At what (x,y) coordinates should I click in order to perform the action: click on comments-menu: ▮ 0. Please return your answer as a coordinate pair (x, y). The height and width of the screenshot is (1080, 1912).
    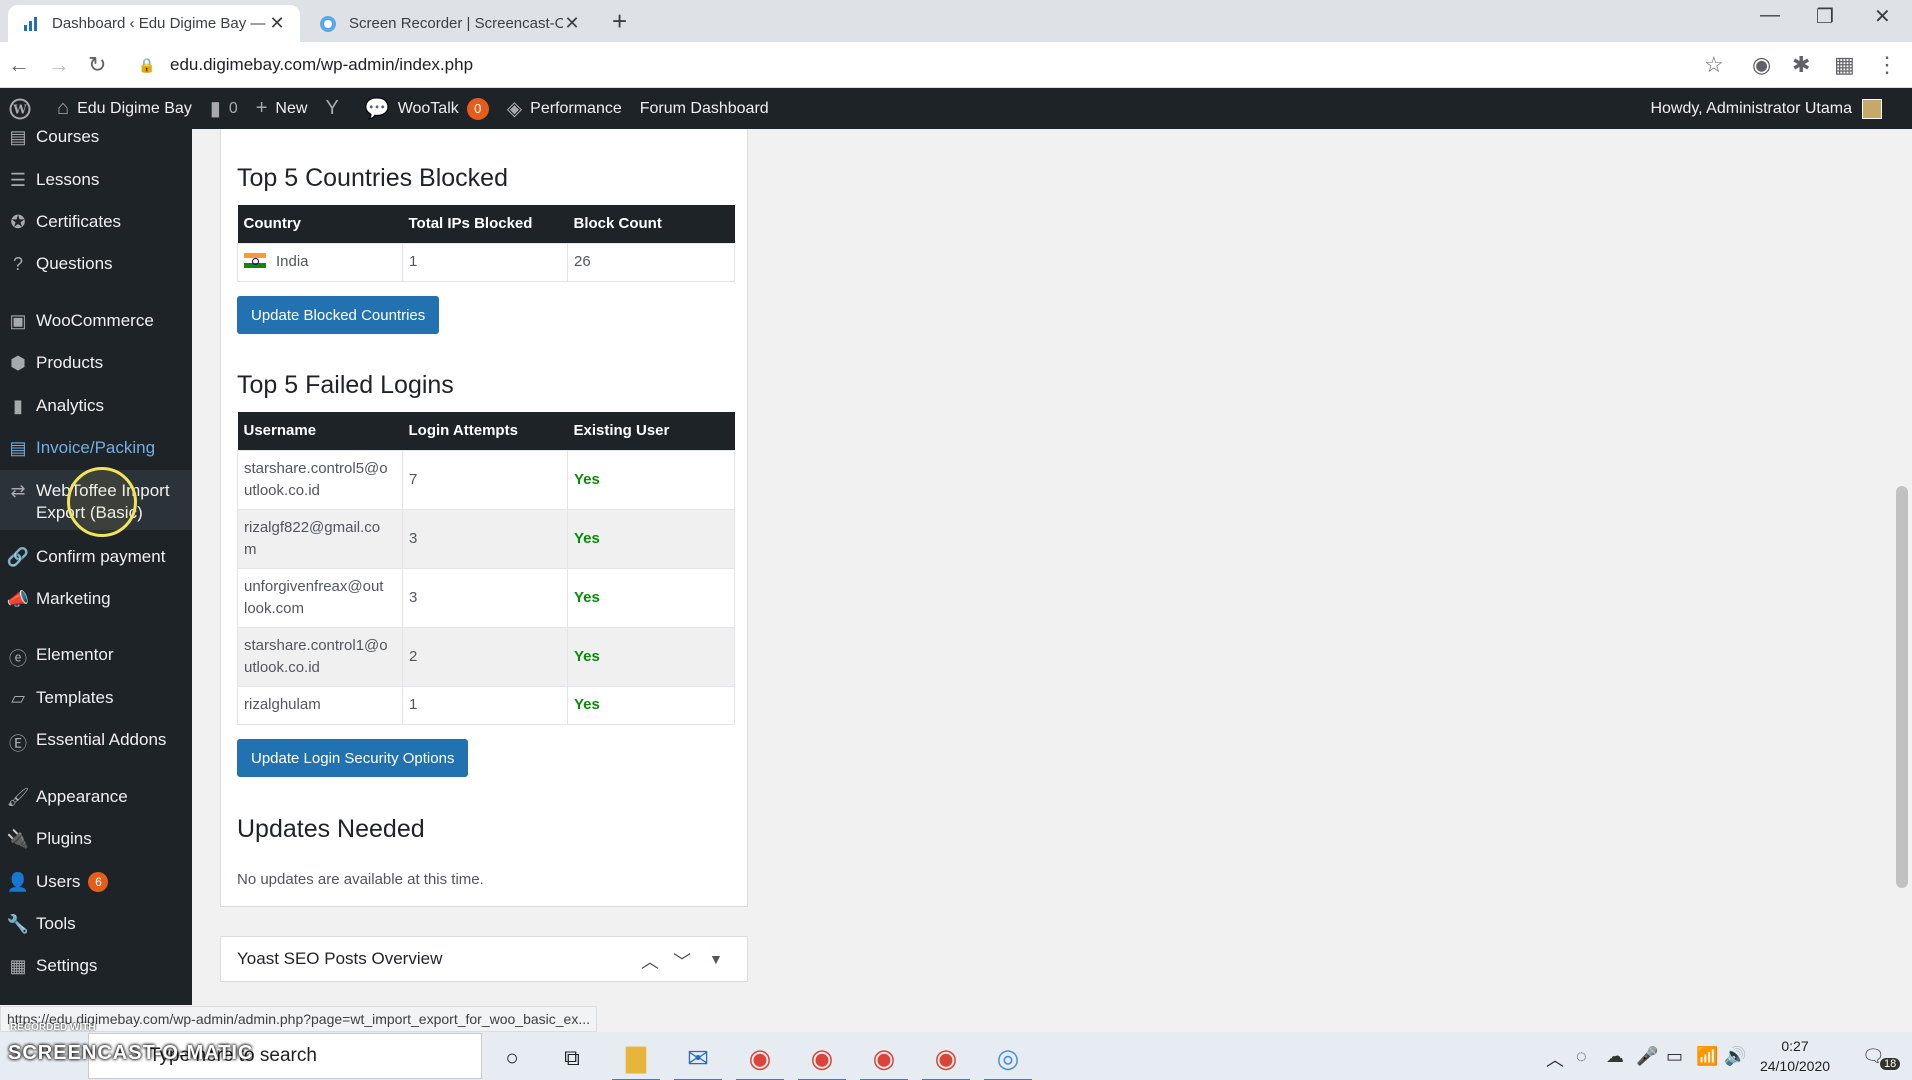
    Looking at the image, I should click on (224, 108).